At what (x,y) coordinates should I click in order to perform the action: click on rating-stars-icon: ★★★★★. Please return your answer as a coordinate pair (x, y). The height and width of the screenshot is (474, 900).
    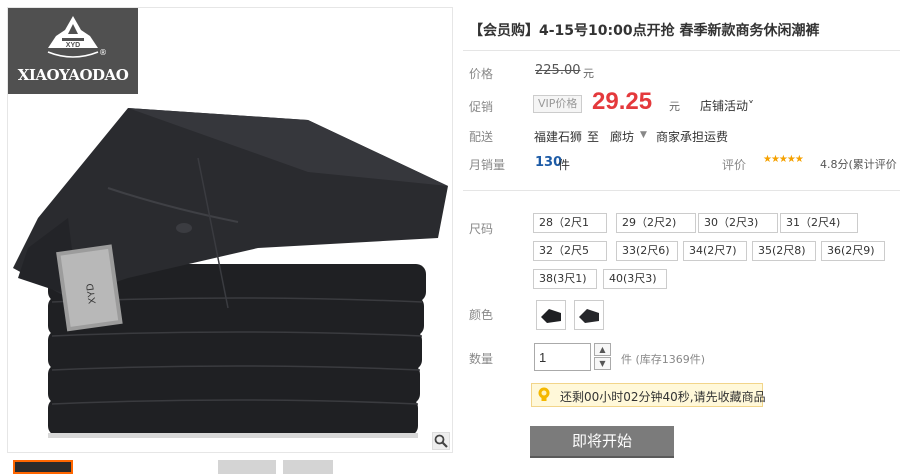
    Looking at the image, I should click on (783, 159).